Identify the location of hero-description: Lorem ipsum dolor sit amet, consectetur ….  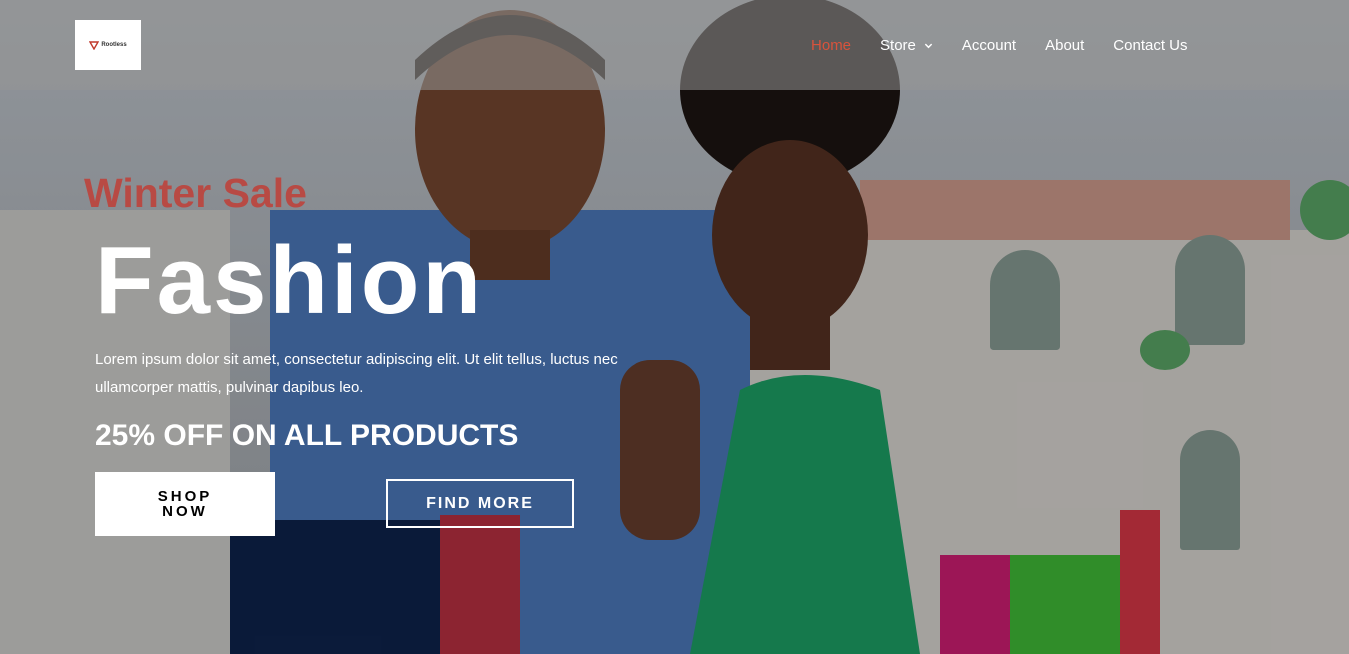
(356, 373).